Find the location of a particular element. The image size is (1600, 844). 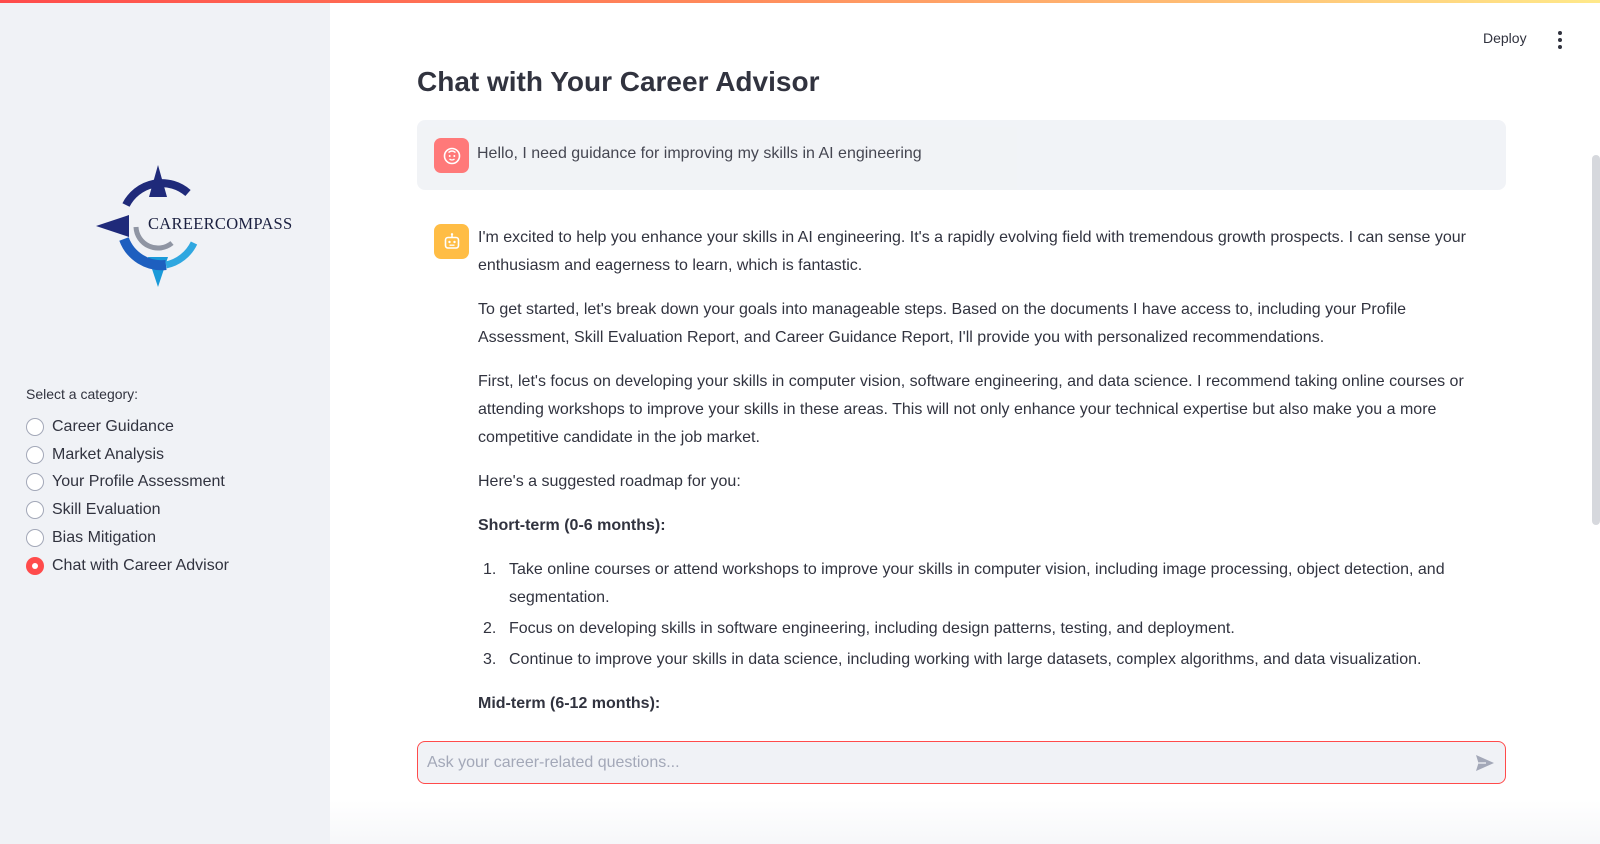

chat-input-container is located at coordinates (961, 762).